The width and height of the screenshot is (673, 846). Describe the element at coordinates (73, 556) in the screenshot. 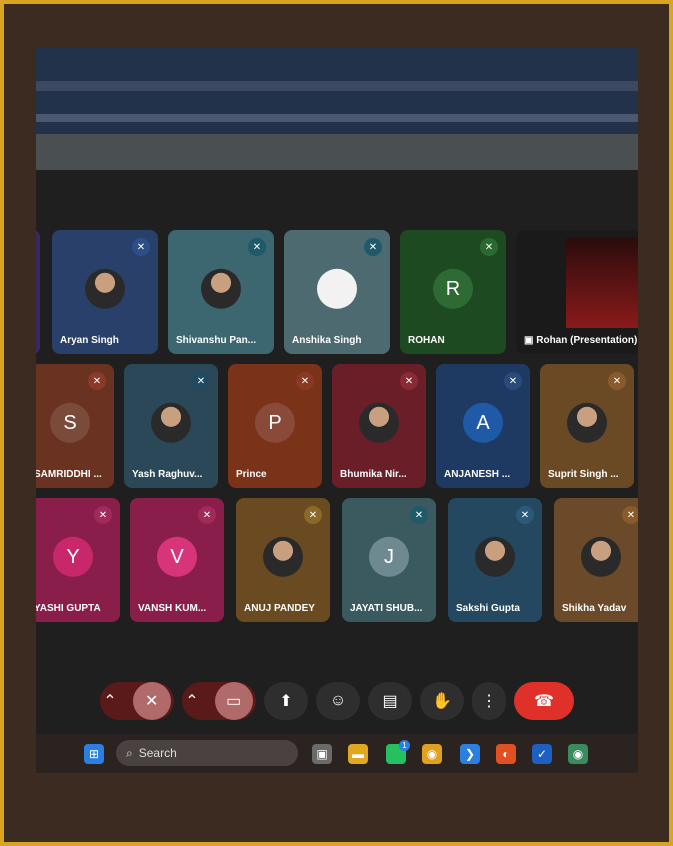

I see `avatar-initial: Y` at that location.